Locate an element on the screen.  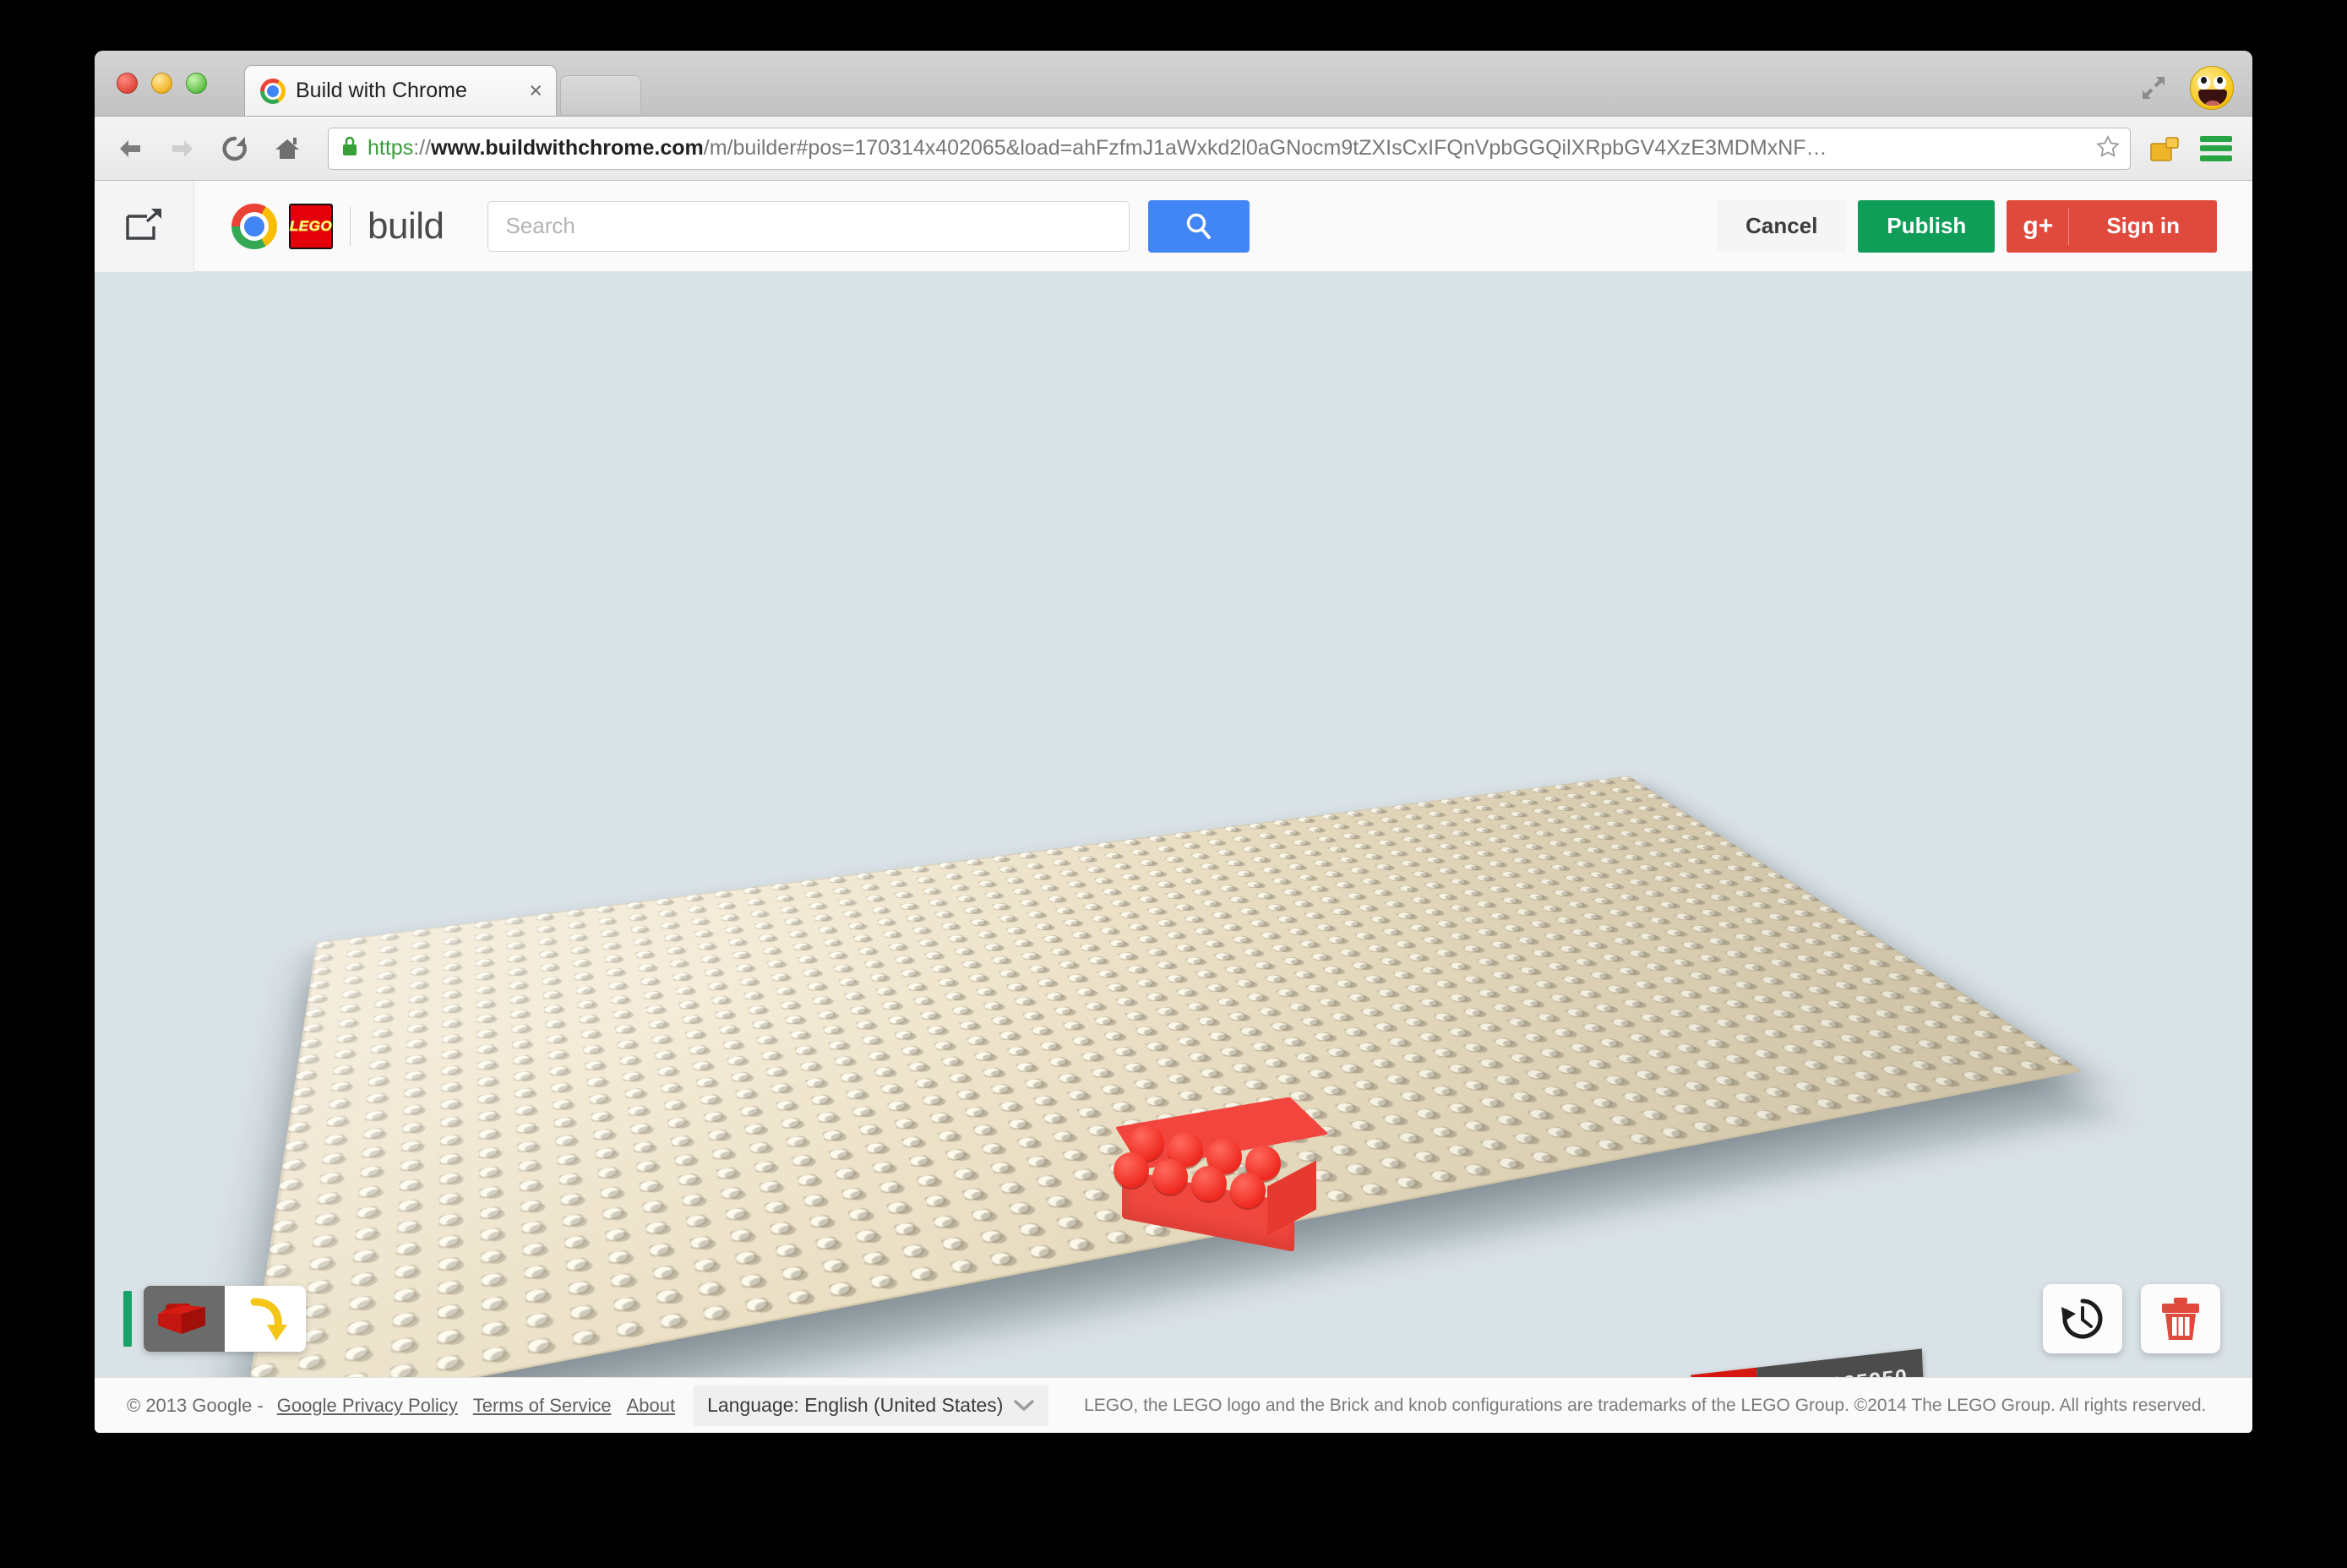
copyright-text: © 2013 Google - is located at coordinates (195, 1405).